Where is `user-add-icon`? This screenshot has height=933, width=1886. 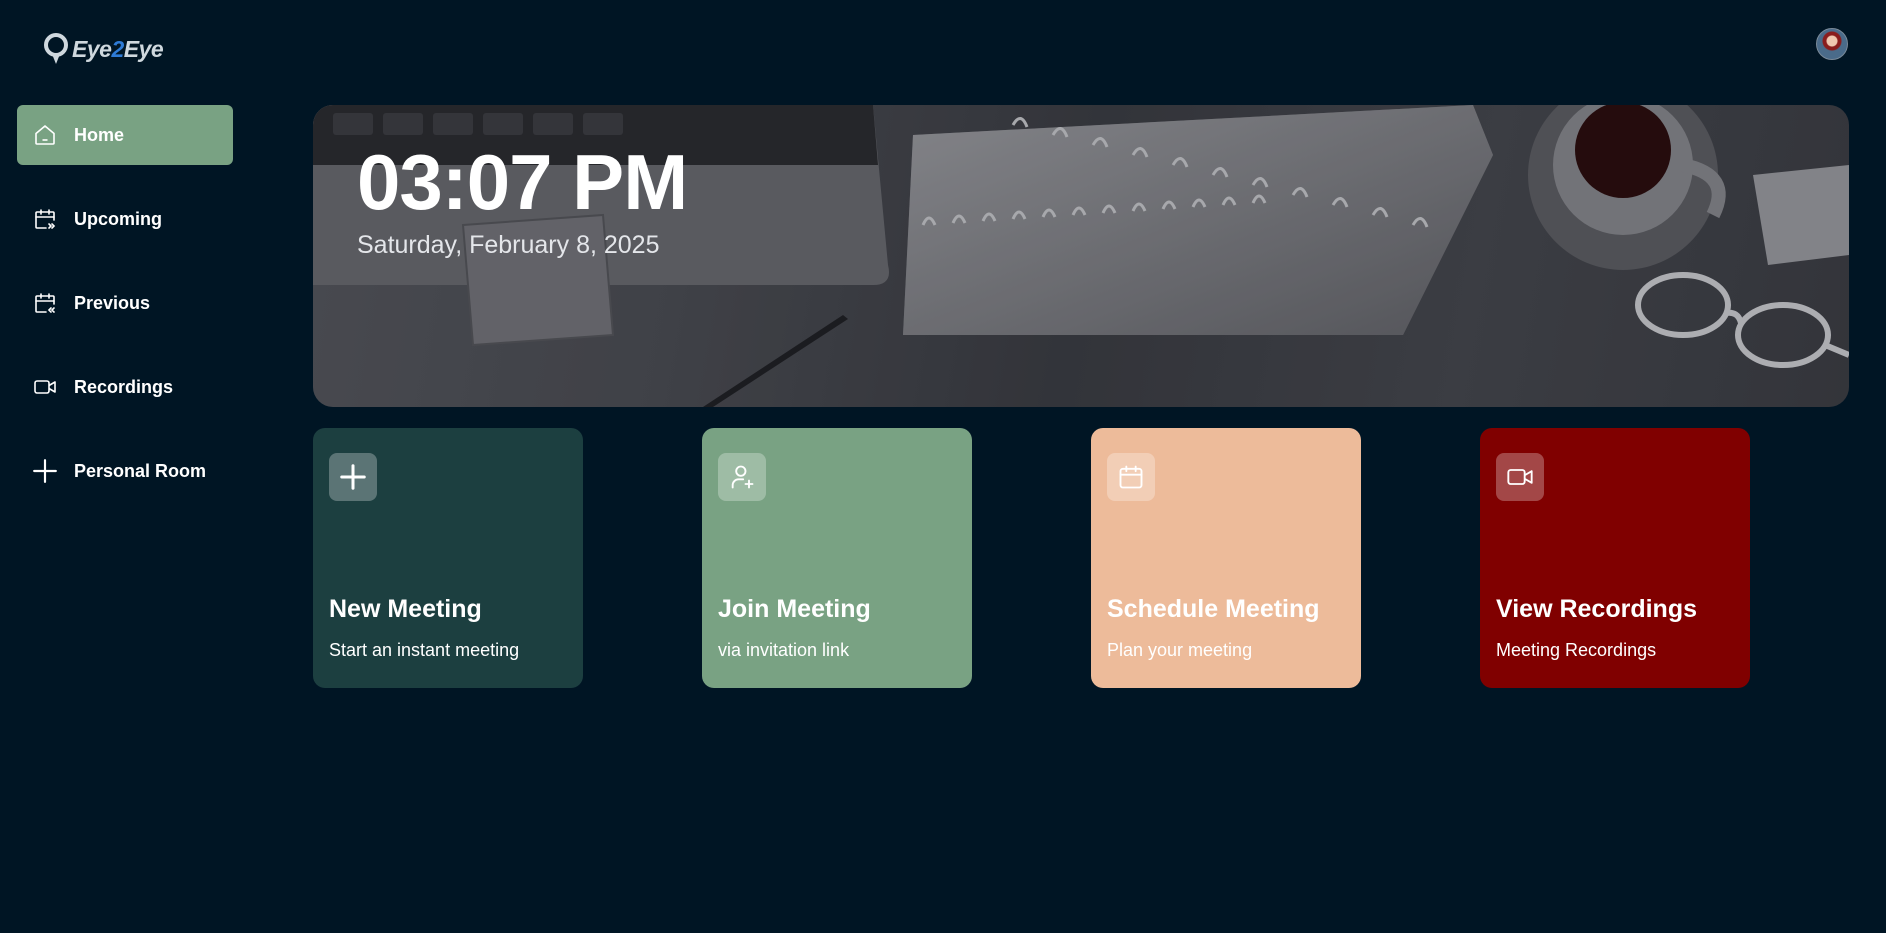
user-add-icon is located at coordinates (742, 477).